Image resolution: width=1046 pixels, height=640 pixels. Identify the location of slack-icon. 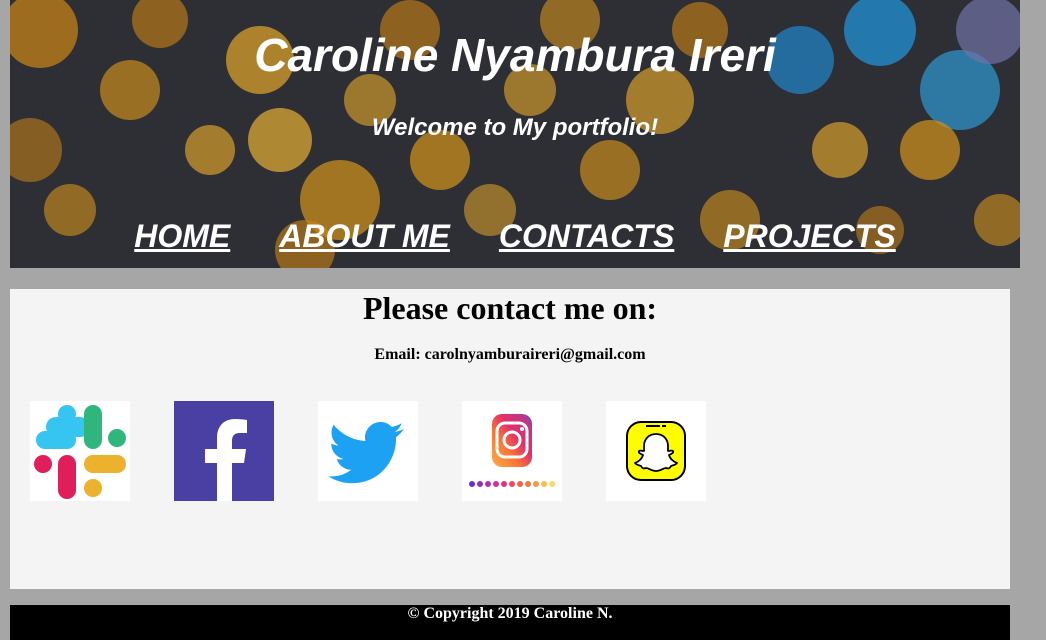
(80, 451).